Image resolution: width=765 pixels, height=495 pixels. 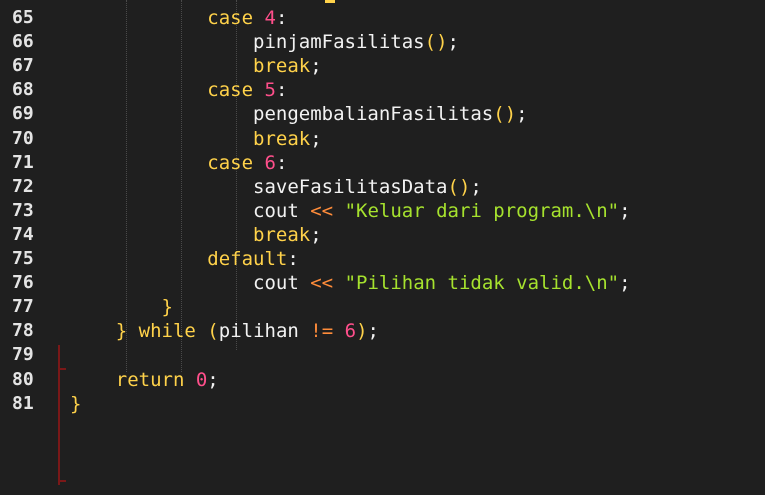 What do you see at coordinates (23, 379) in the screenshot?
I see `line-number: 80` at bounding box center [23, 379].